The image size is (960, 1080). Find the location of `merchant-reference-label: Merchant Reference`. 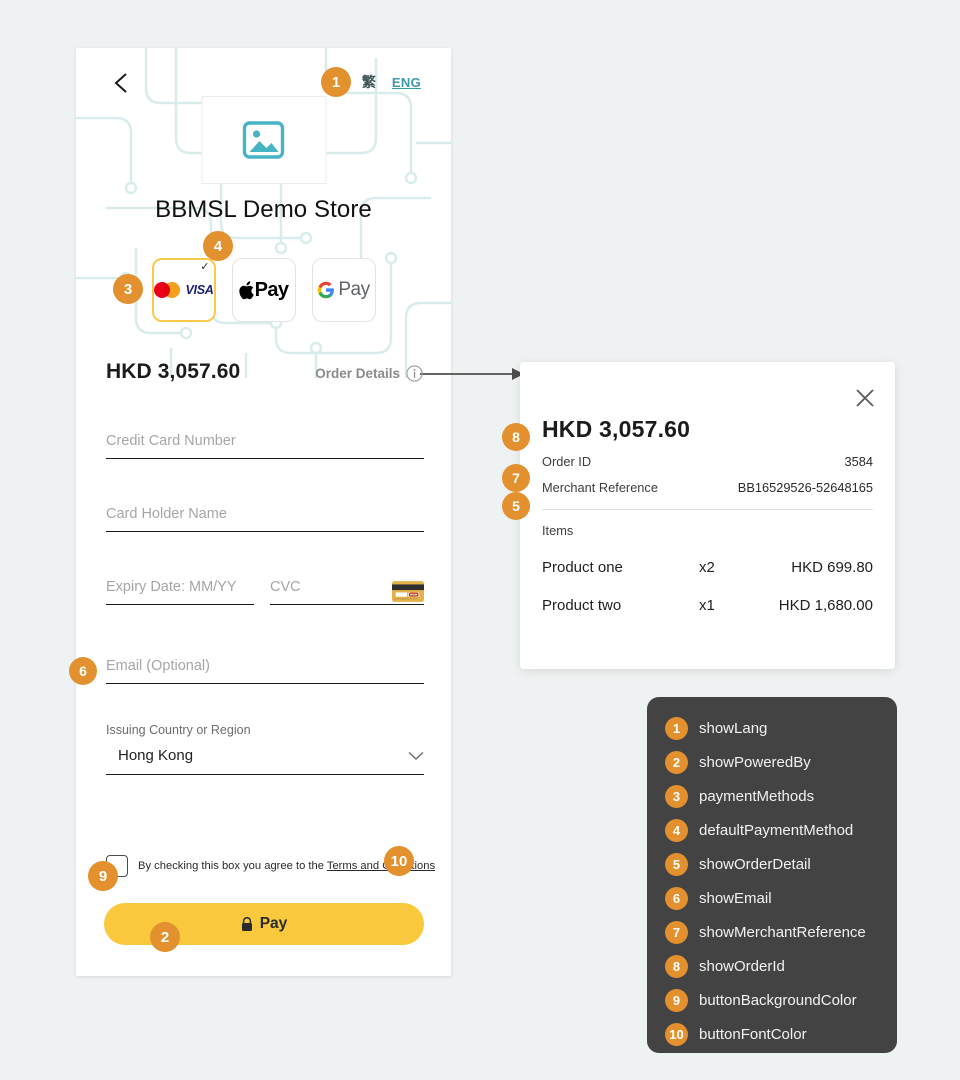

merchant-reference-label: Merchant Reference is located at coordinates (600, 487).